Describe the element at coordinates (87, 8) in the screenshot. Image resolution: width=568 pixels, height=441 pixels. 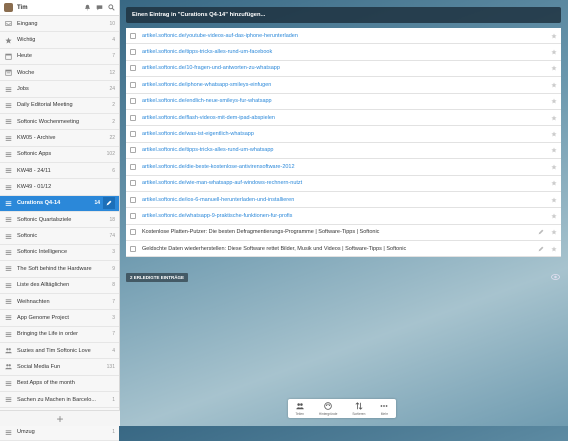
I see `bell-icon` at that location.